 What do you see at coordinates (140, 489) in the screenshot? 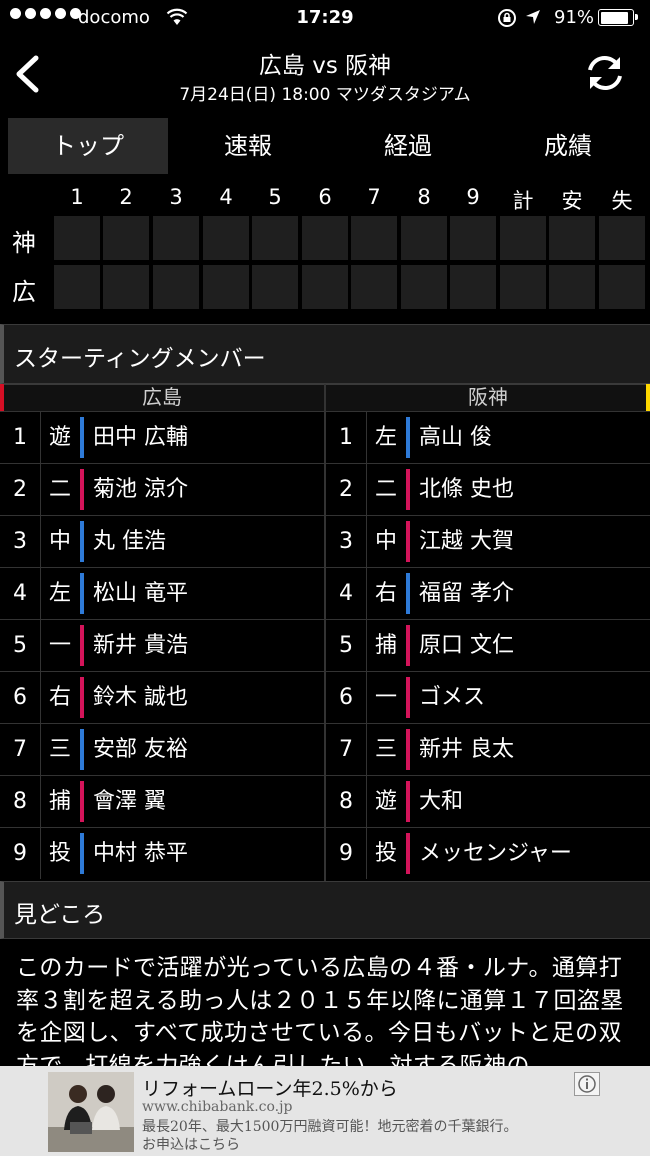
I see `player-name: 菊池 涼介` at bounding box center [140, 489].